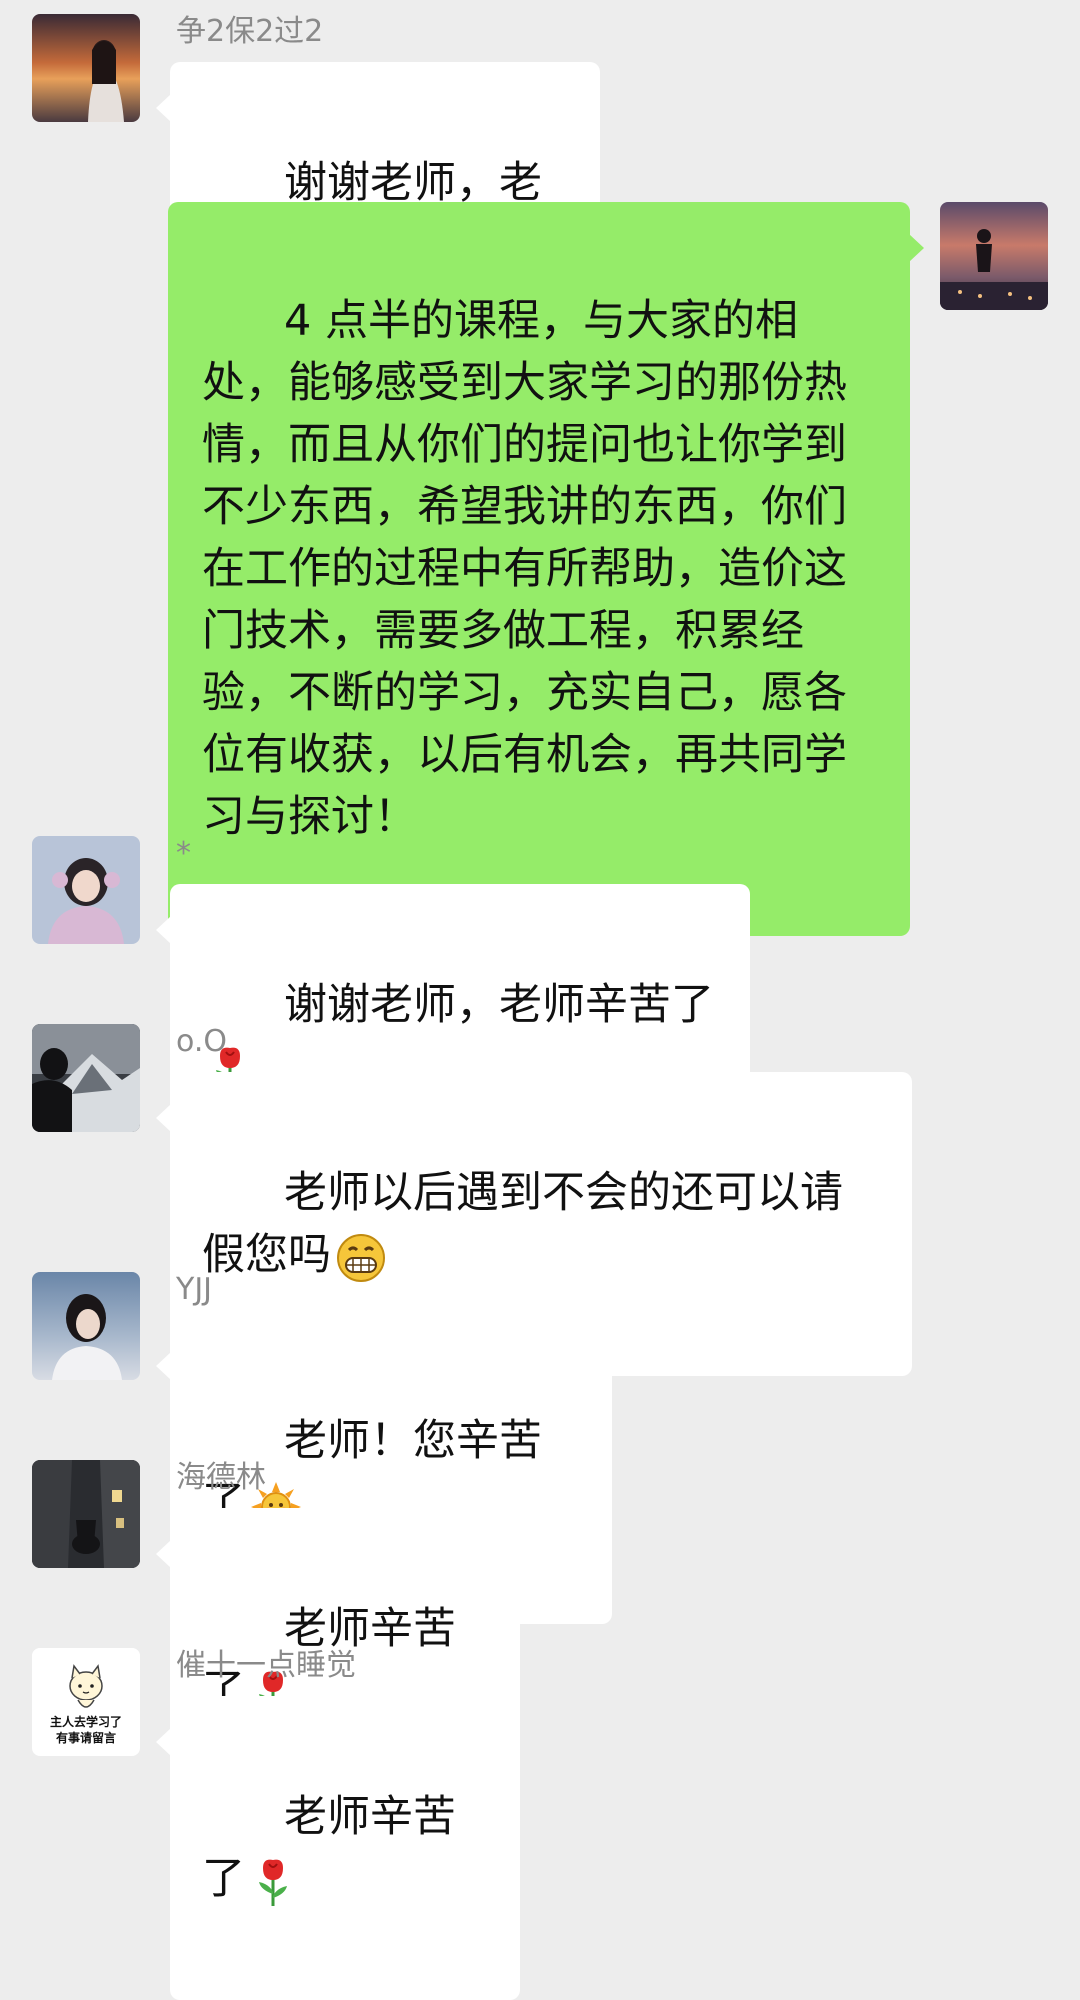  I want to click on sender-name: YJJ, so click(194, 1289).